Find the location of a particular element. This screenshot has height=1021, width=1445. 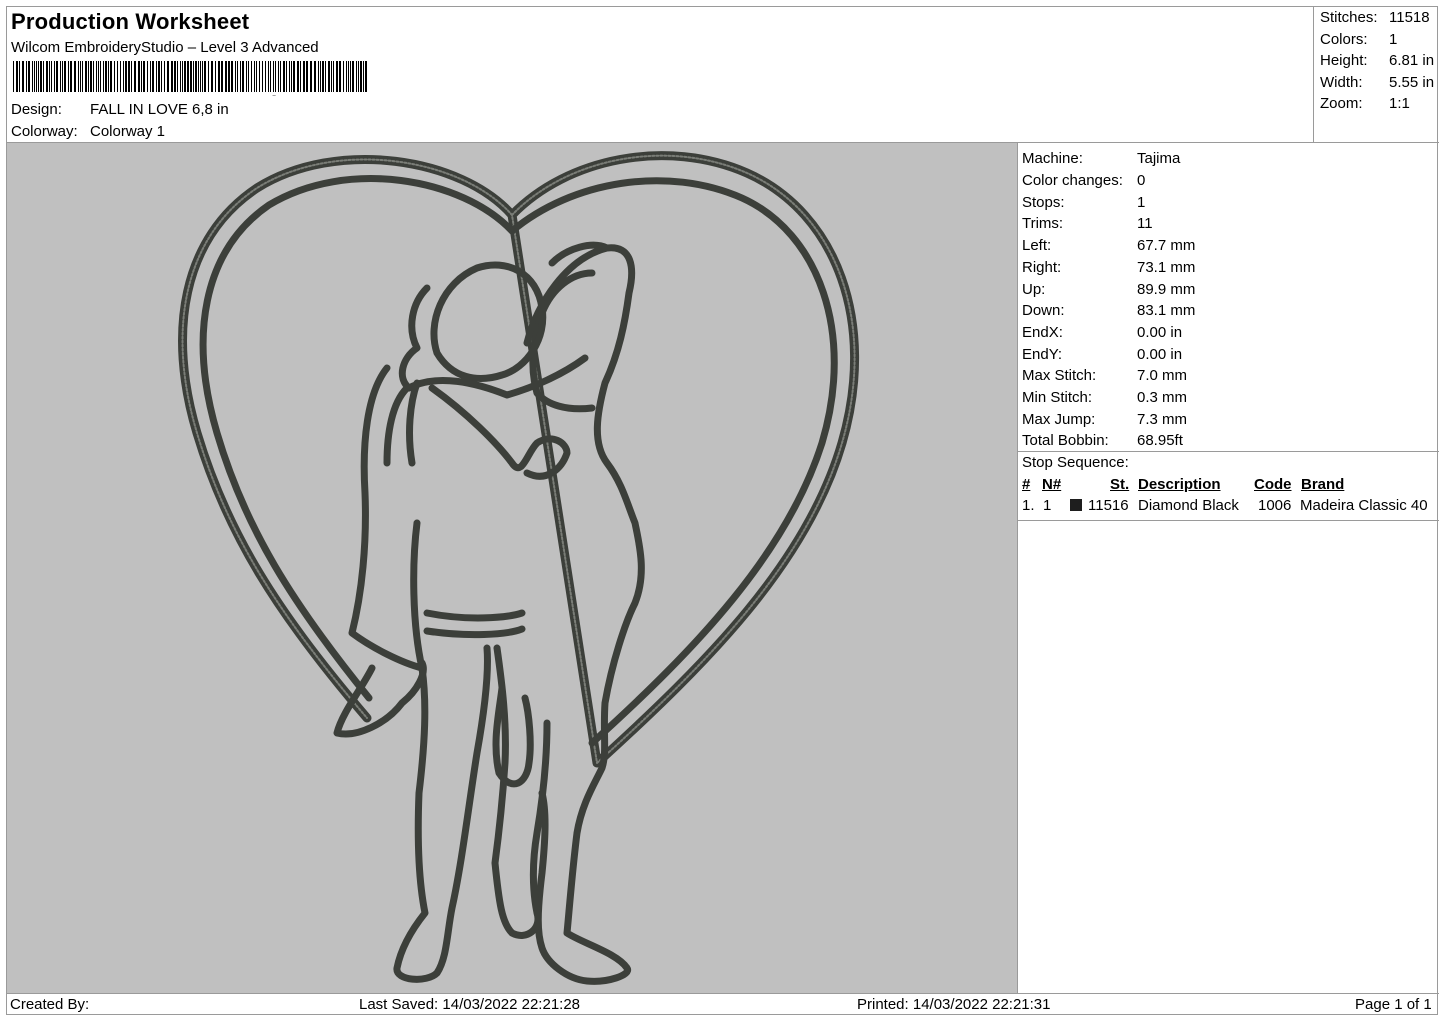

height-label: Height: is located at coordinates (1344, 60).